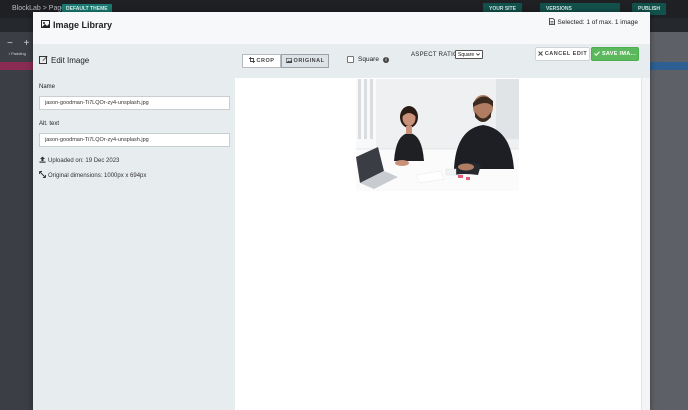  I want to click on original-dimensions: Original dimensions: 1000px x 694px, so click(92, 175).